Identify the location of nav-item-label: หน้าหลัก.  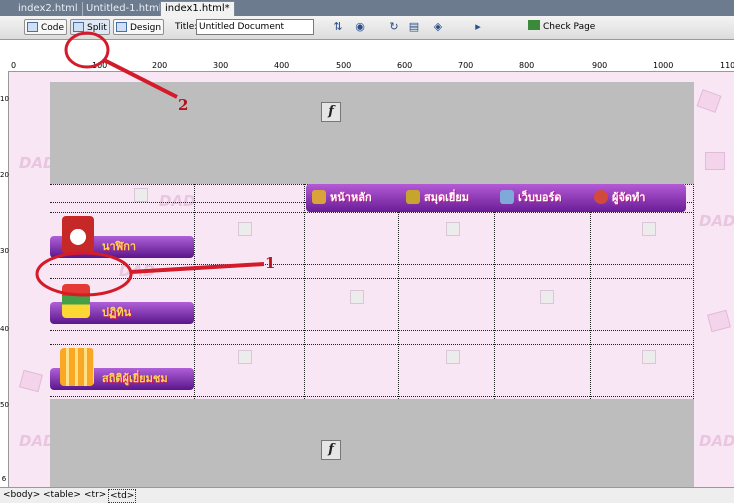
(351, 197).